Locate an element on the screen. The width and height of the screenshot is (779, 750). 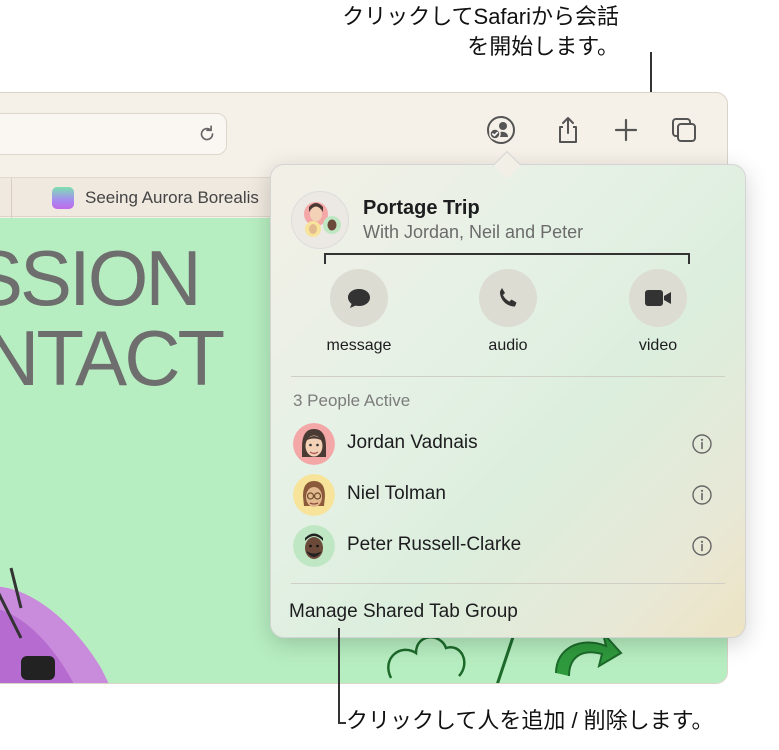
person-name: Jordan Vadnais is located at coordinates (412, 442).